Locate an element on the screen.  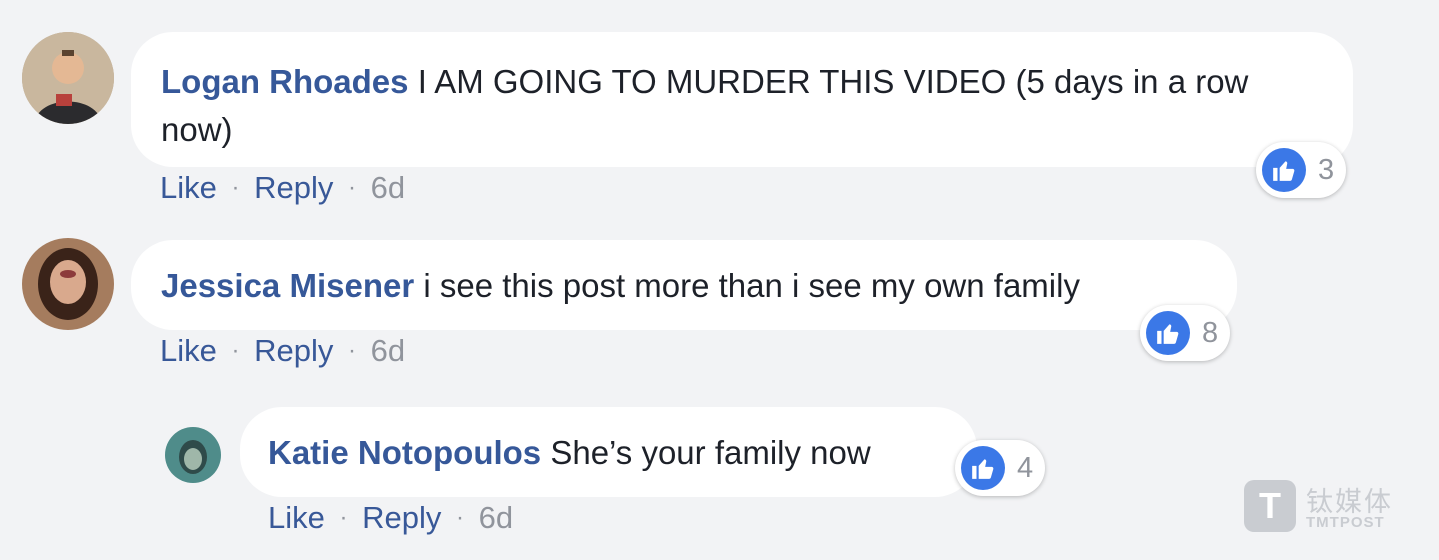
reaction-badge: 8 is located at coordinates (1185, 333).